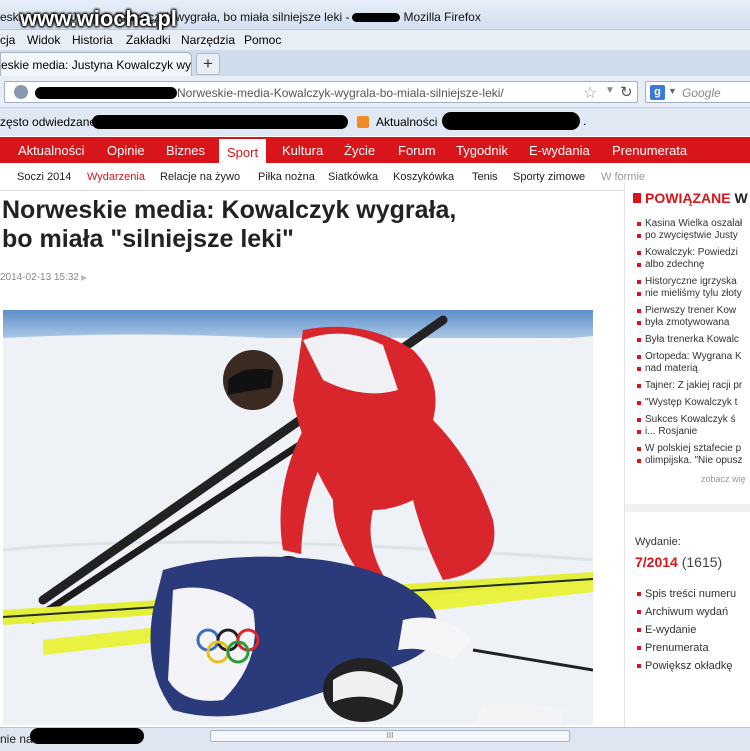 The height and width of the screenshot is (751, 750). What do you see at coordinates (549, 177) in the screenshot?
I see `subnav-sporty-zimowe: Sporty zimowe` at bounding box center [549, 177].